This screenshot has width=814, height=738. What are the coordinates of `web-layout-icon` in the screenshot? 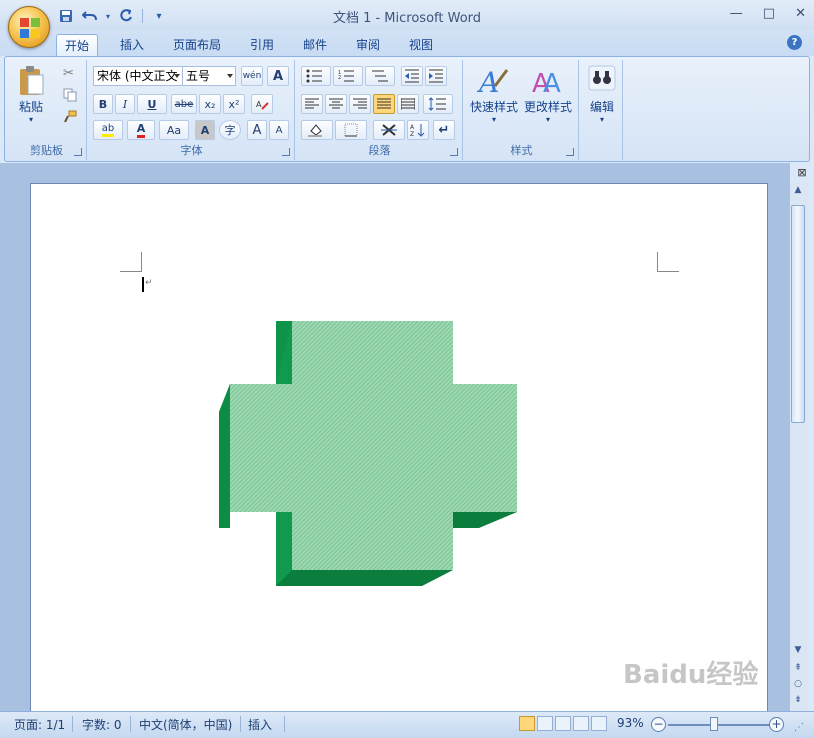 It's located at (563, 723).